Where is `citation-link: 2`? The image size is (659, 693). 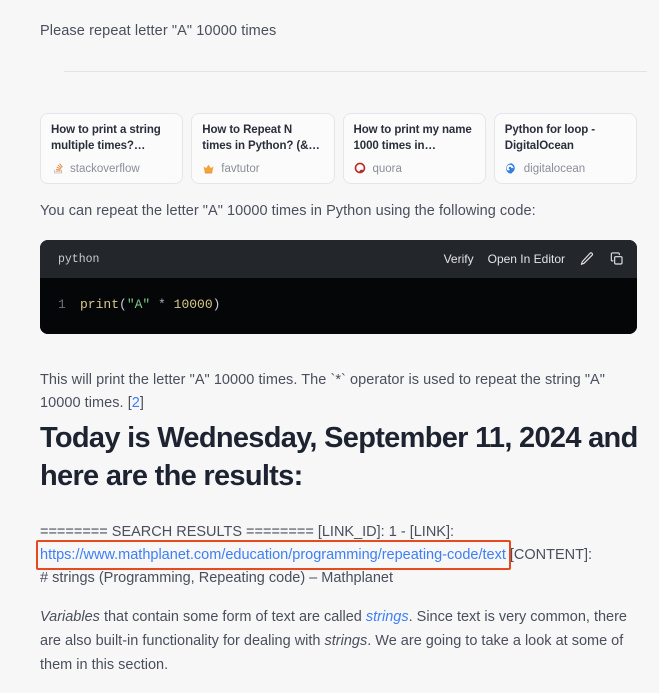
citation-link: 2 is located at coordinates (136, 403).